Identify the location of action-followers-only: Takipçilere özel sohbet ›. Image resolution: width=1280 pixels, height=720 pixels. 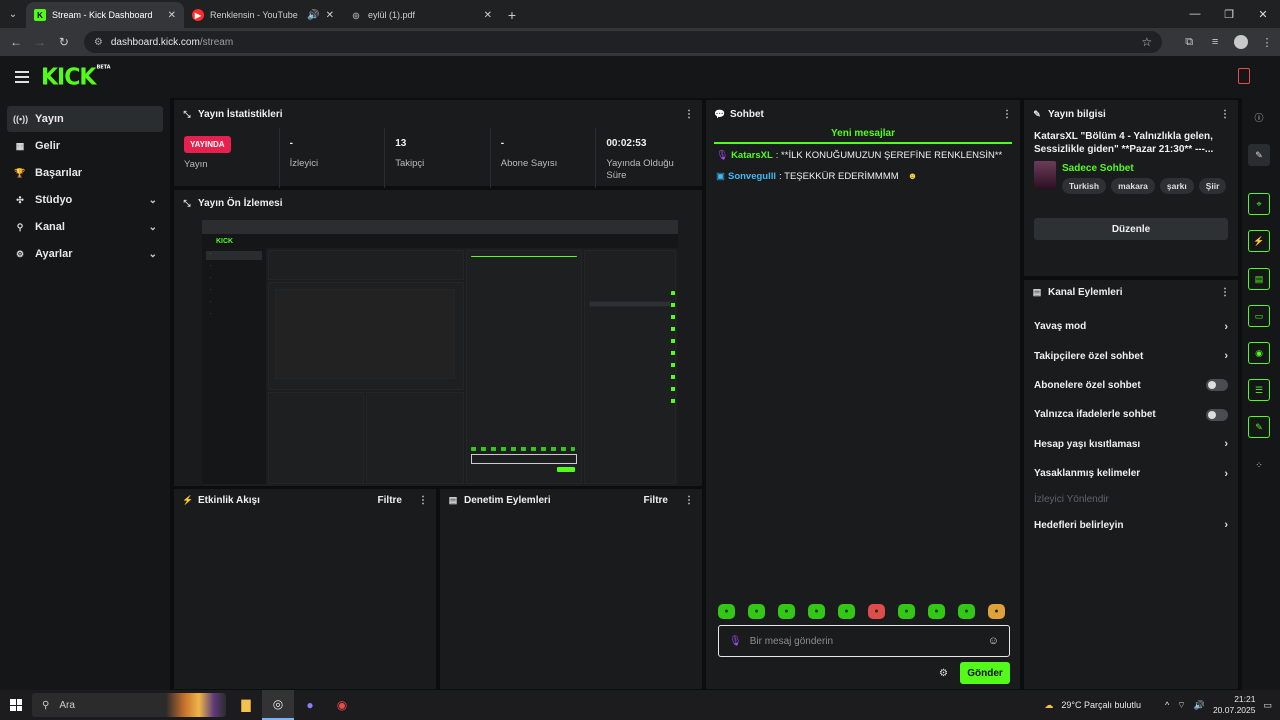
(1131, 355).